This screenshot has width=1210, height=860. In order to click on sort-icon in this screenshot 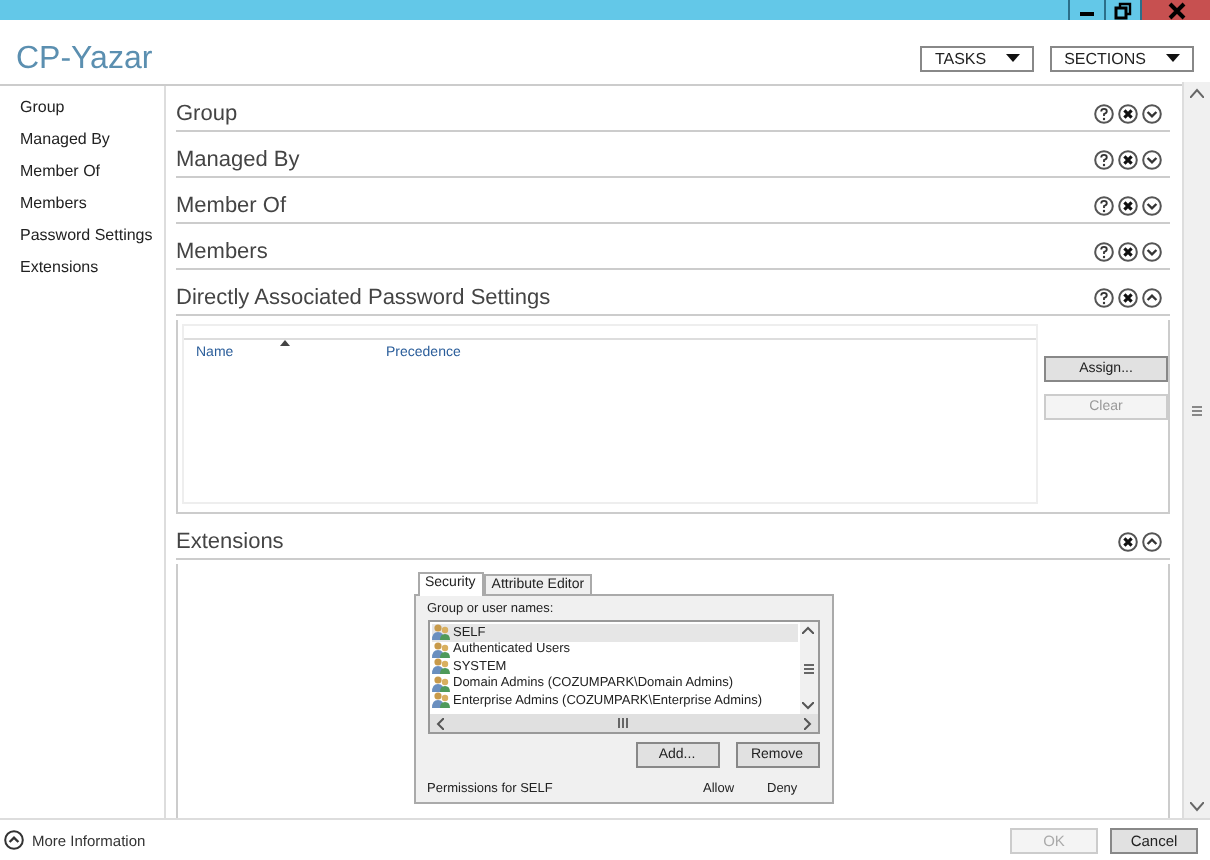, I will do `click(285, 343)`.